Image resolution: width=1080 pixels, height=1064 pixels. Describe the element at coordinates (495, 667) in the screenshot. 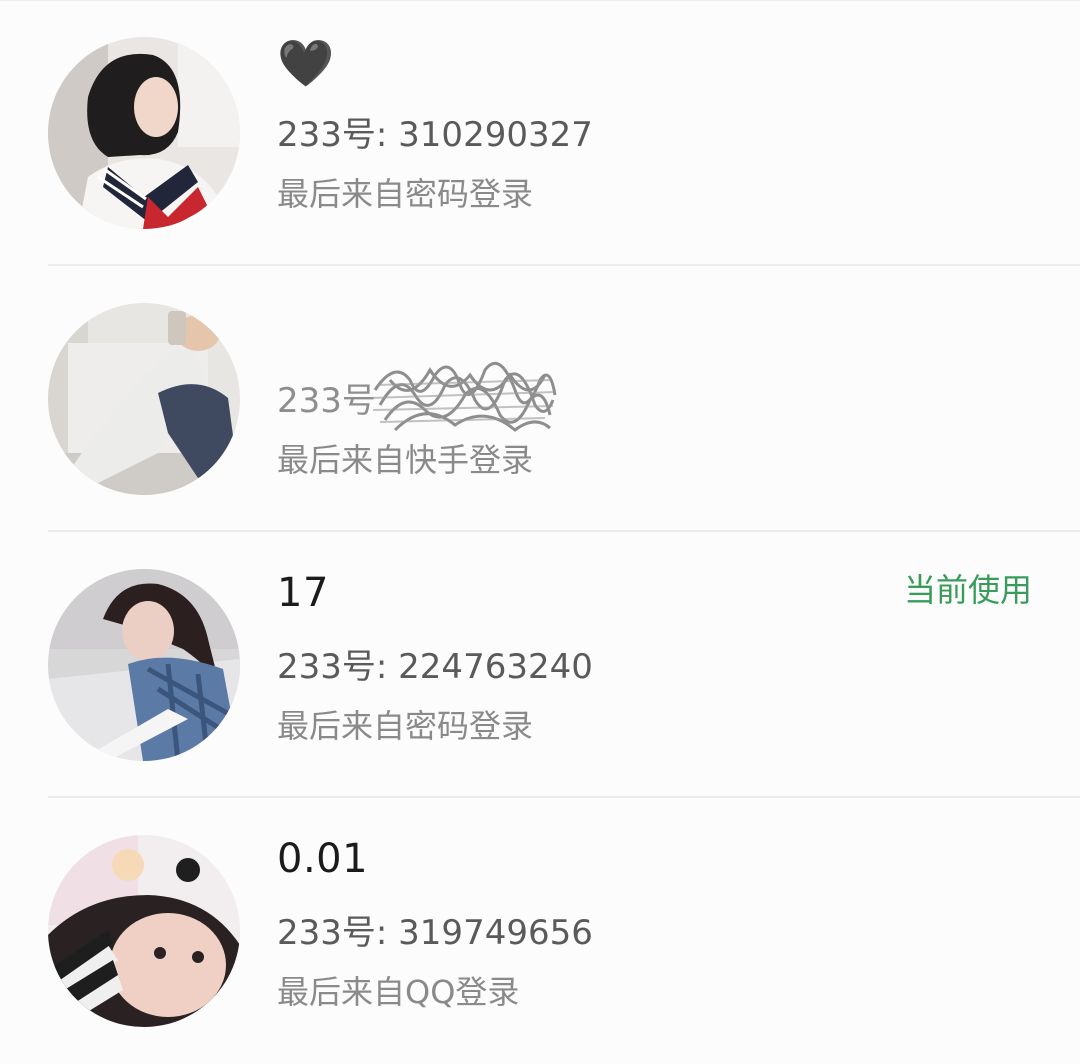

I see `id-value: 224763240` at that location.